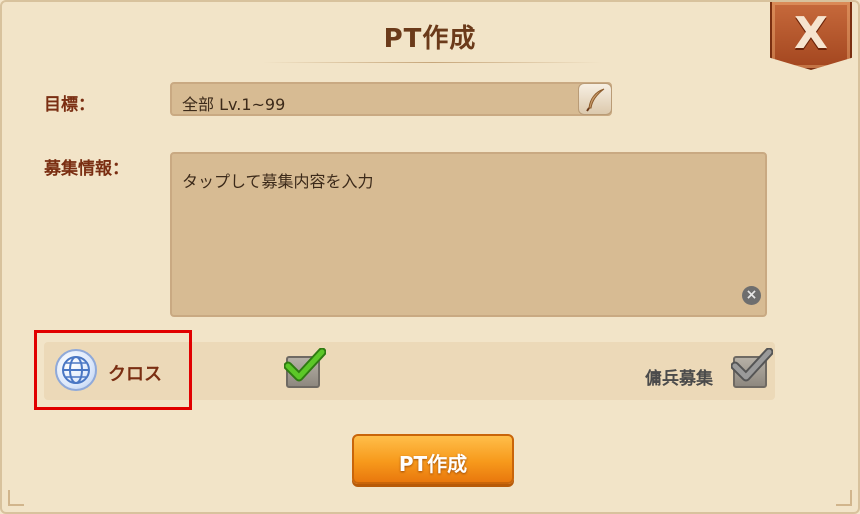 This screenshot has height=514, width=860. I want to click on close-button: X, so click(811, 36).